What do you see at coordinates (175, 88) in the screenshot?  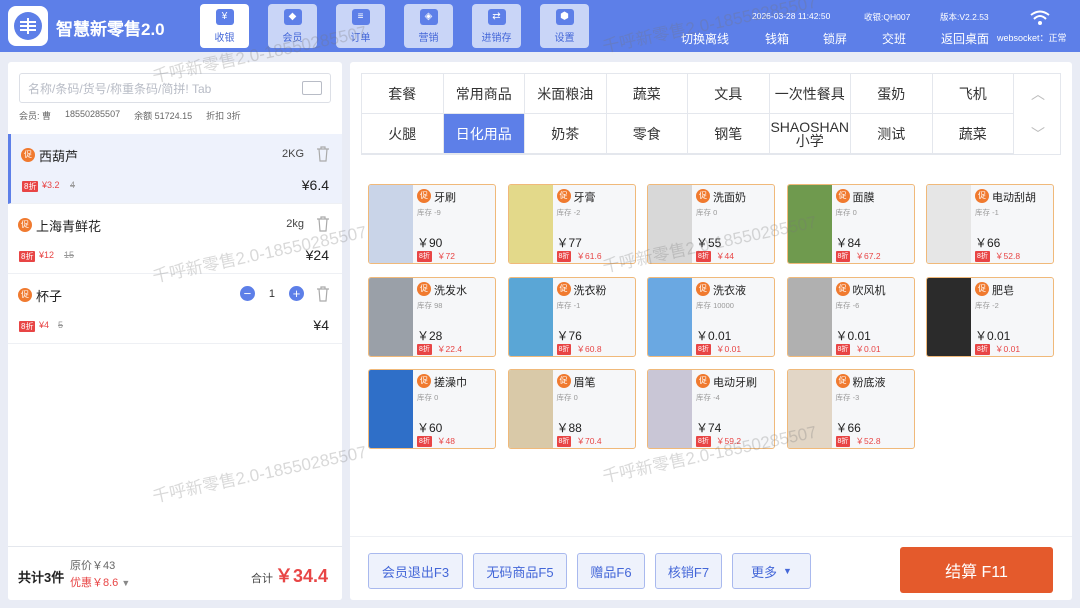 I see `search-input: 名称/条码/货号/称重条码/简拼! Tab` at bounding box center [175, 88].